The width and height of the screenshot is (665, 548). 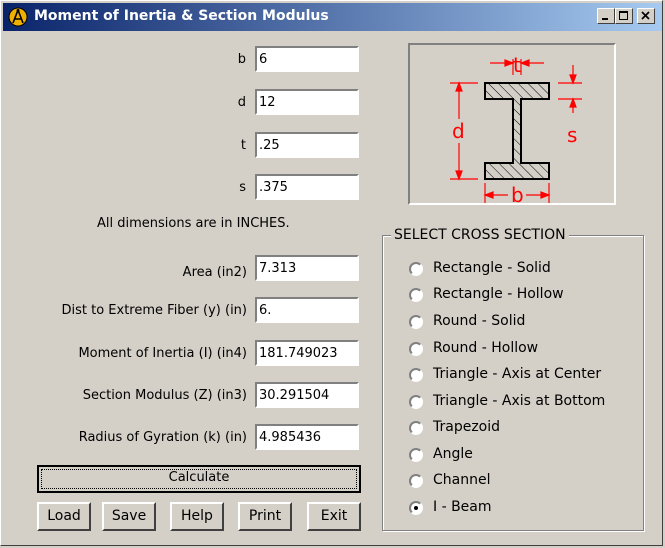 What do you see at coordinates (453, 454) in the screenshot?
I see `option-label: Angle` at bounding box center [453, 454].